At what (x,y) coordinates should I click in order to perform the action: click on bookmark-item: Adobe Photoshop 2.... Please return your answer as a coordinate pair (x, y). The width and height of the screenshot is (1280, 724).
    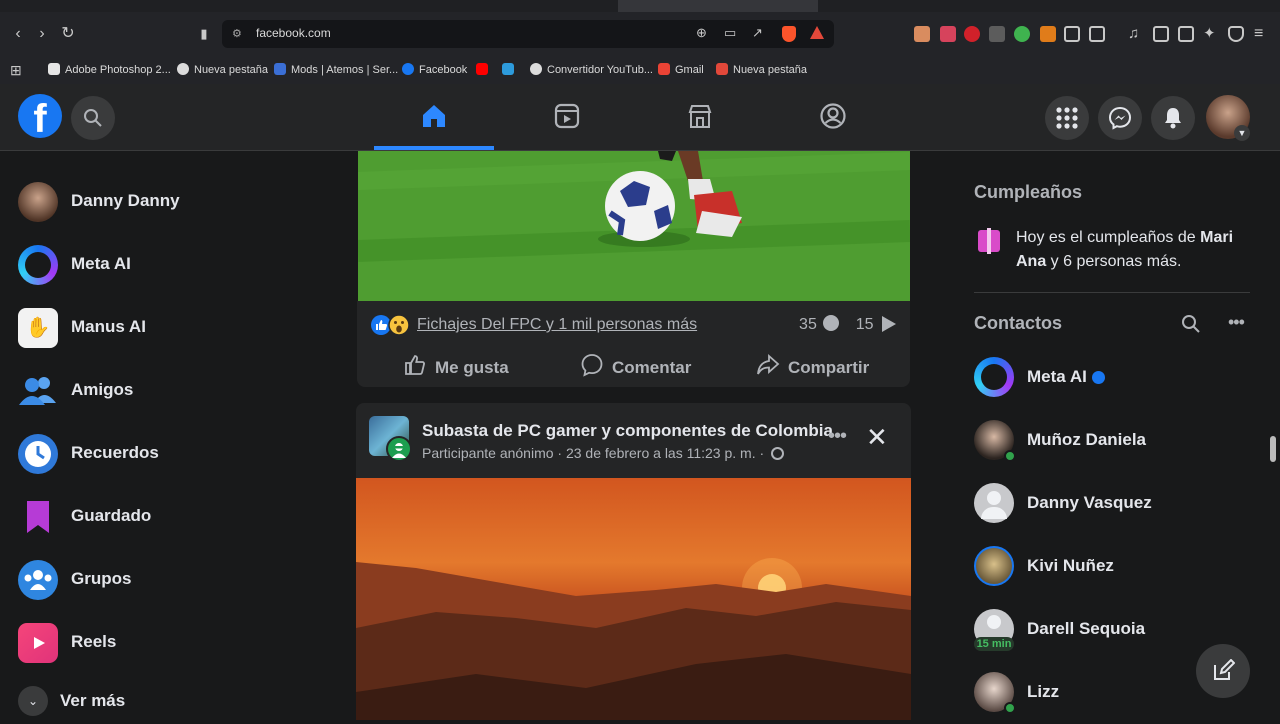
    Looking at the image, I should click on (109, 70).